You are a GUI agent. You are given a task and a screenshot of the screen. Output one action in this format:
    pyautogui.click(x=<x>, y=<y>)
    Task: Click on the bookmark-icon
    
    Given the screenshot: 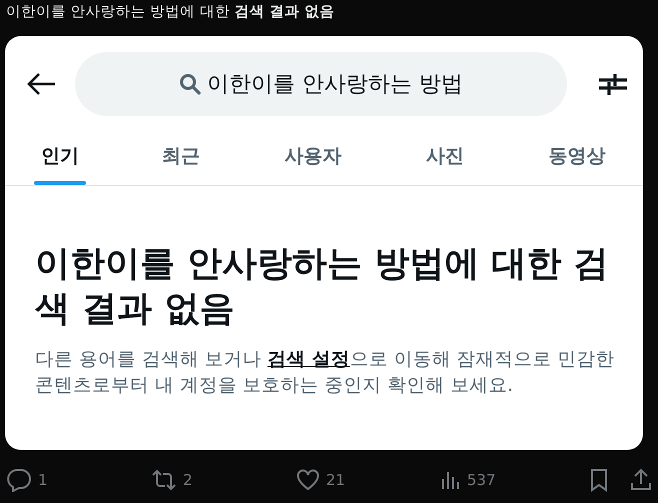 What is the action you would take?
    pyautogui.click(x=599, y=480)
    